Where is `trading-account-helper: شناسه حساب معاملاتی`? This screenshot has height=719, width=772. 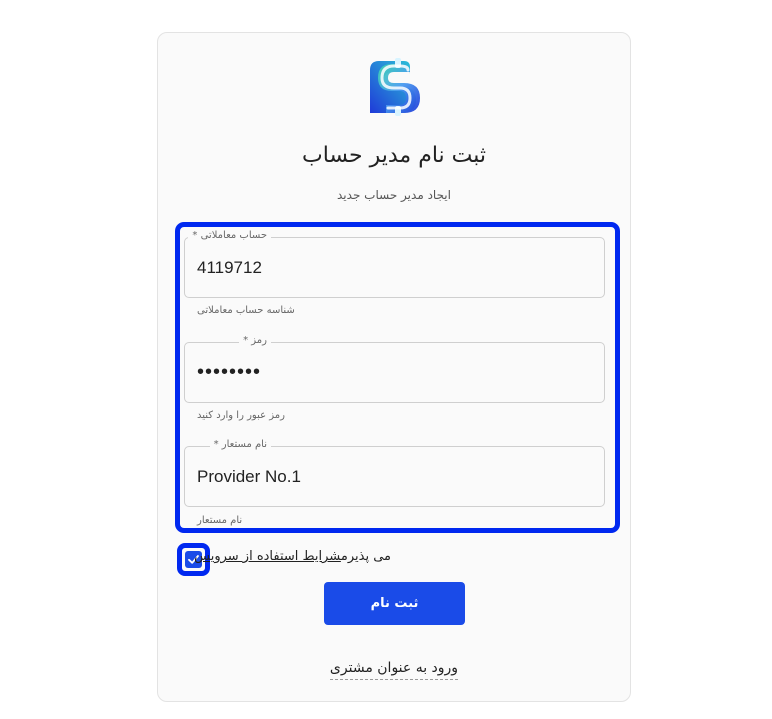
trading-account-helper: شناسه حساب معاملاتی is located at coordinates (246, 310).